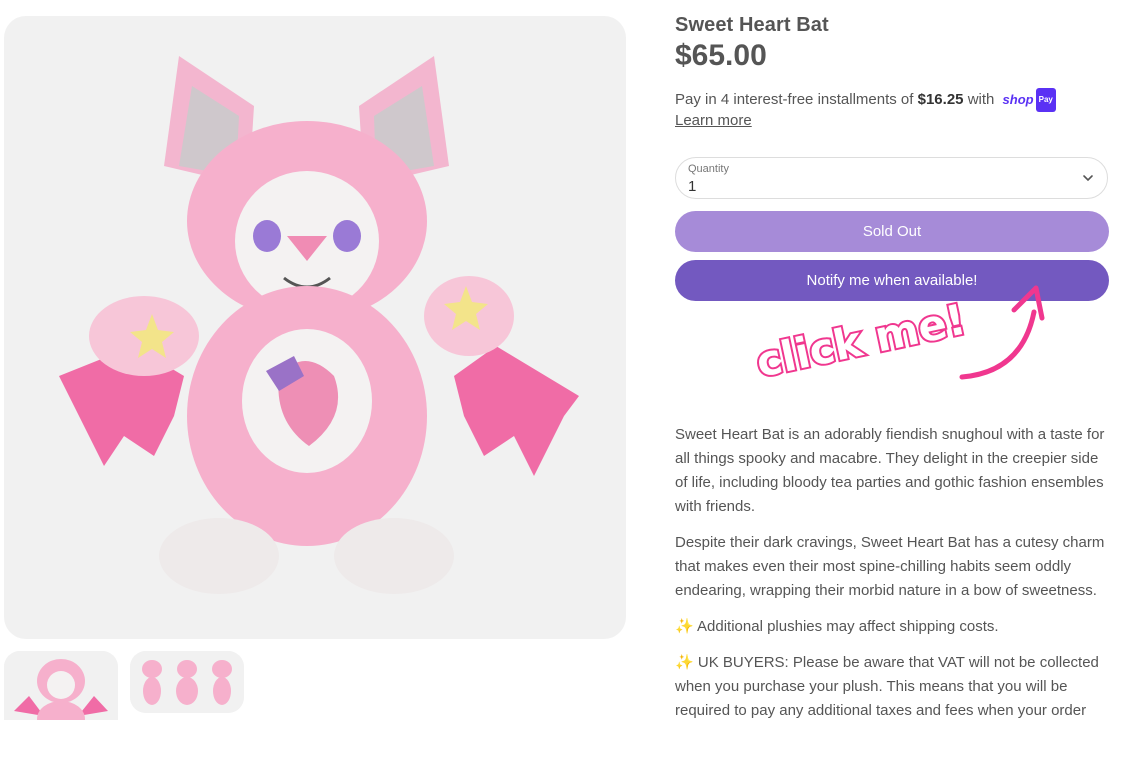  Describe the element at coordinates (892, 231) in the screenshot. I see `sold-out-button: Sold Out` at that location.